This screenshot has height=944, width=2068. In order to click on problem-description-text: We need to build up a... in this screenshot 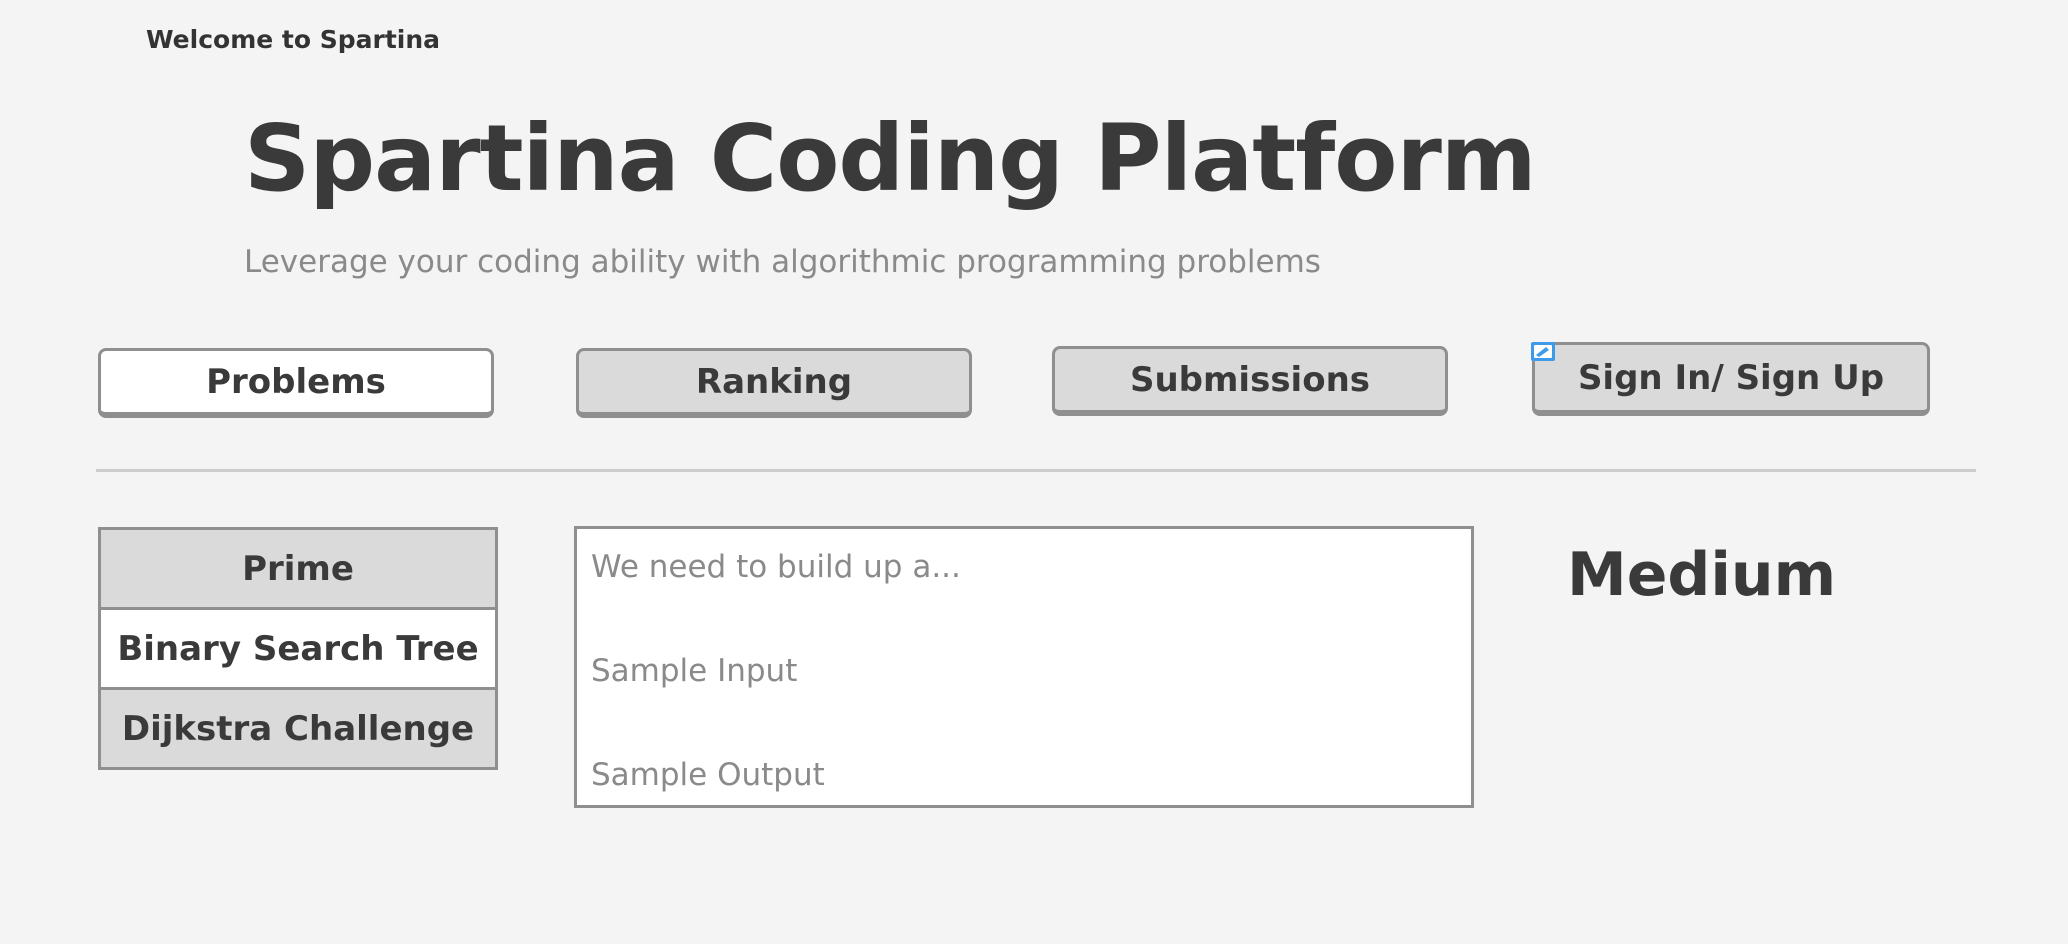, I will do `click(776, 567)`.